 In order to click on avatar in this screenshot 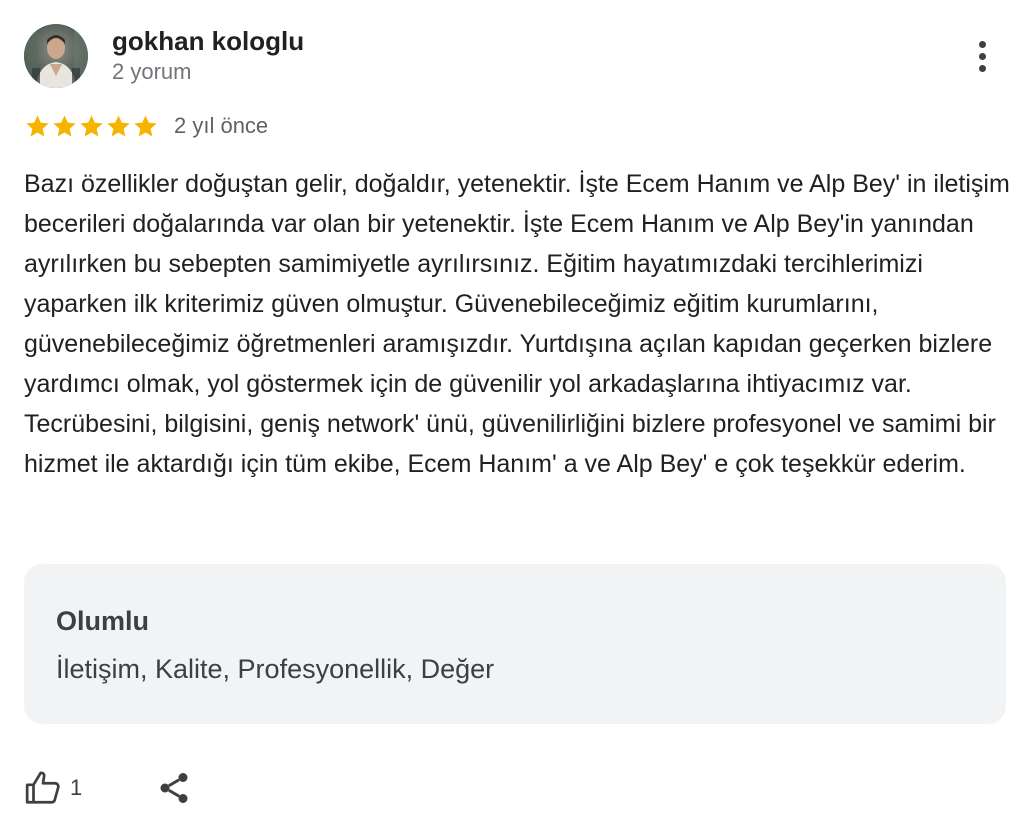, I will do `click(56, 56)`.